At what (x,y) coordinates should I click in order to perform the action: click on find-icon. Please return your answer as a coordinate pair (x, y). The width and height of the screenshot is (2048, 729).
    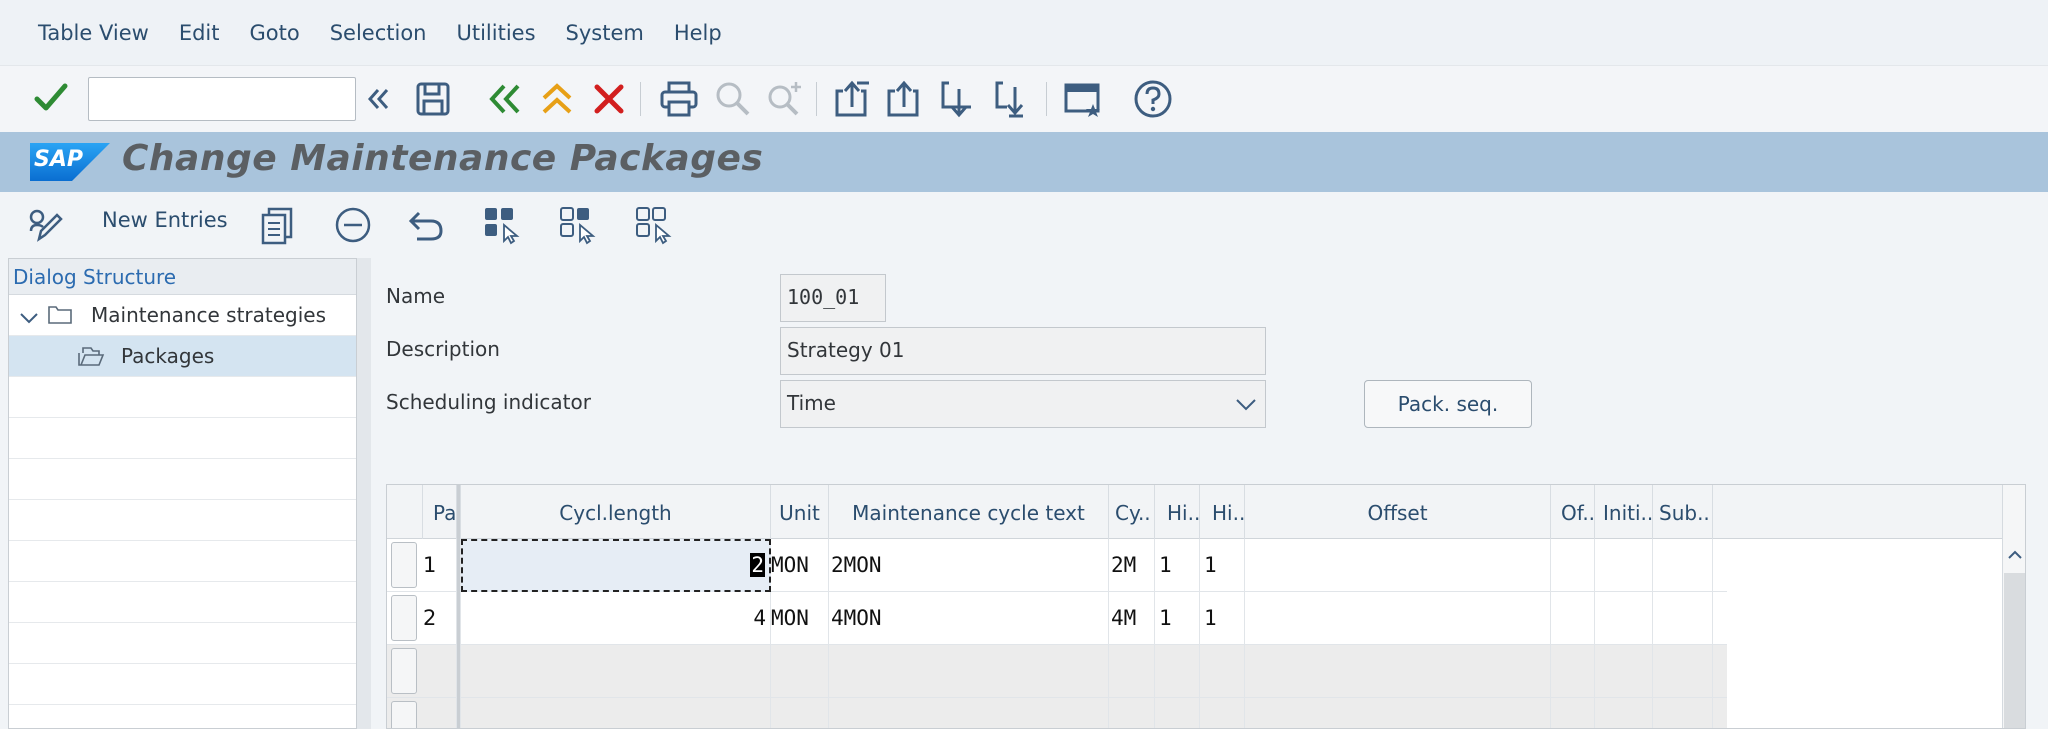
    Looking at the image, I should click on (733, 99).